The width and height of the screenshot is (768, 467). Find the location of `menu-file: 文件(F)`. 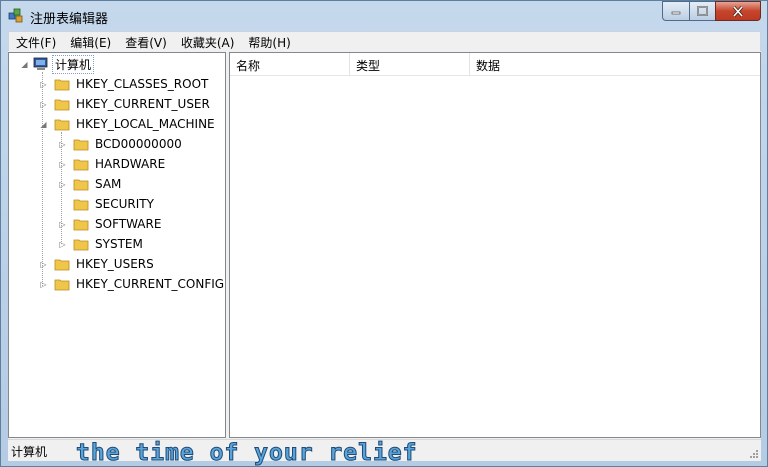

menu-file: 文件(F) is located at coordinates (36, 41).